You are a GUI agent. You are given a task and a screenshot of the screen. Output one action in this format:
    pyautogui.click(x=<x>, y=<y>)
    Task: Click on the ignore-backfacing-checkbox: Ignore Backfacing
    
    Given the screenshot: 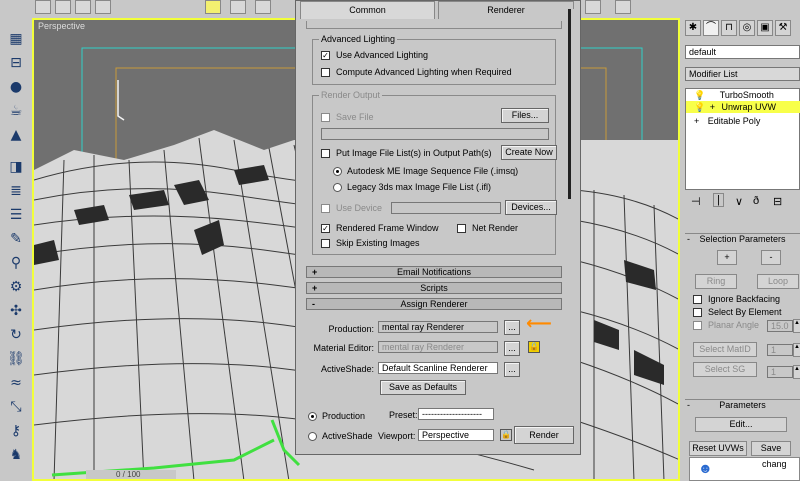 What is the action you would take?
    pyautogui.click(x=736, y=299)
    